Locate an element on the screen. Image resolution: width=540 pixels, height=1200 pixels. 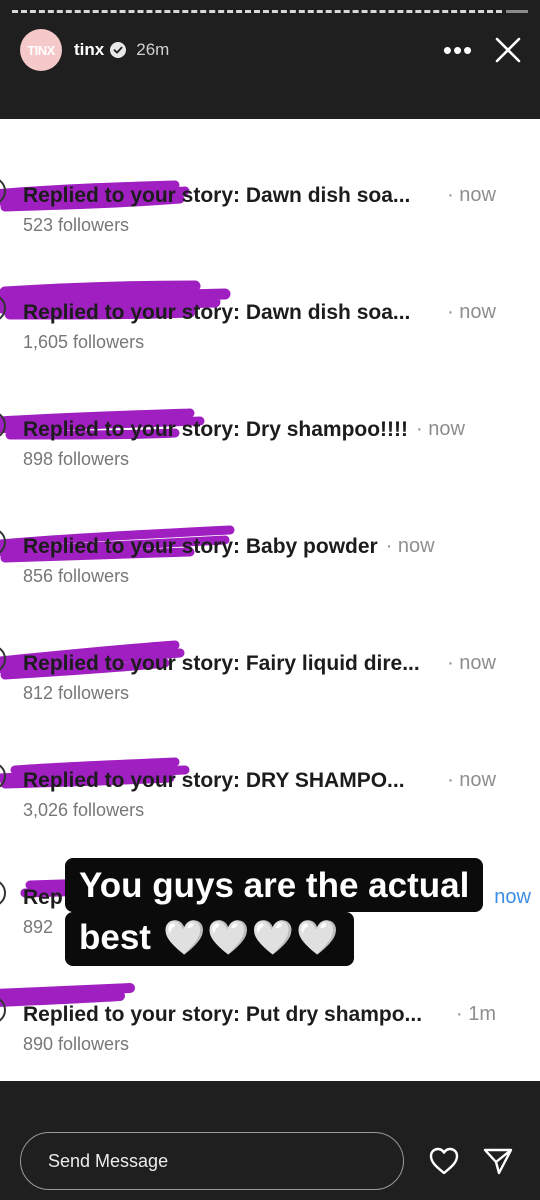
notification-message: Rep is located at coordinates (43, 897).